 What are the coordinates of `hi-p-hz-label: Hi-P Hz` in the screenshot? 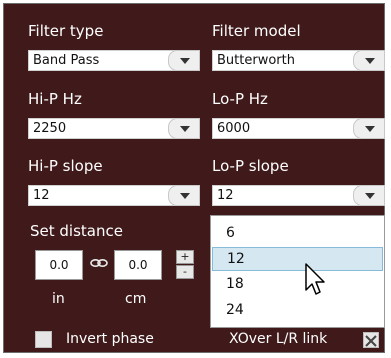 It's located at (55, 99).